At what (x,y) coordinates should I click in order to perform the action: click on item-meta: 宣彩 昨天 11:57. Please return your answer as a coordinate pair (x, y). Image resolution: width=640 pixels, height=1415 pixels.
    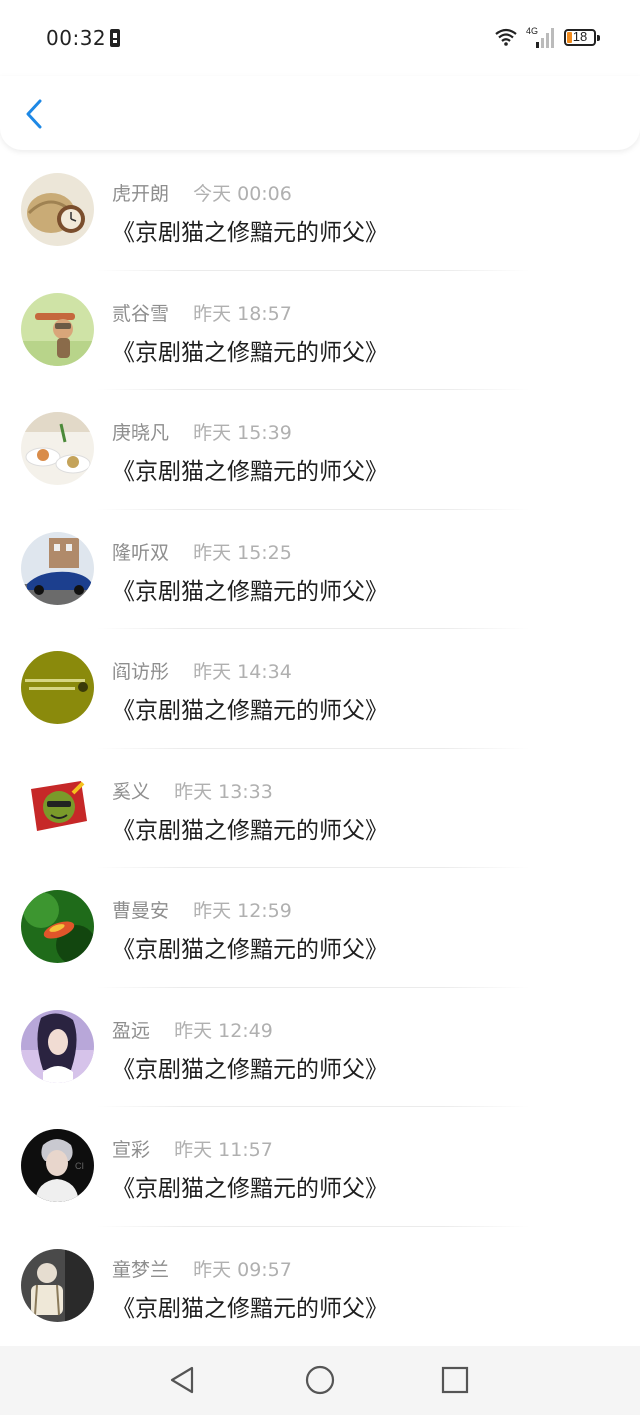
    Looking at the image, I should click on (192, 1148).